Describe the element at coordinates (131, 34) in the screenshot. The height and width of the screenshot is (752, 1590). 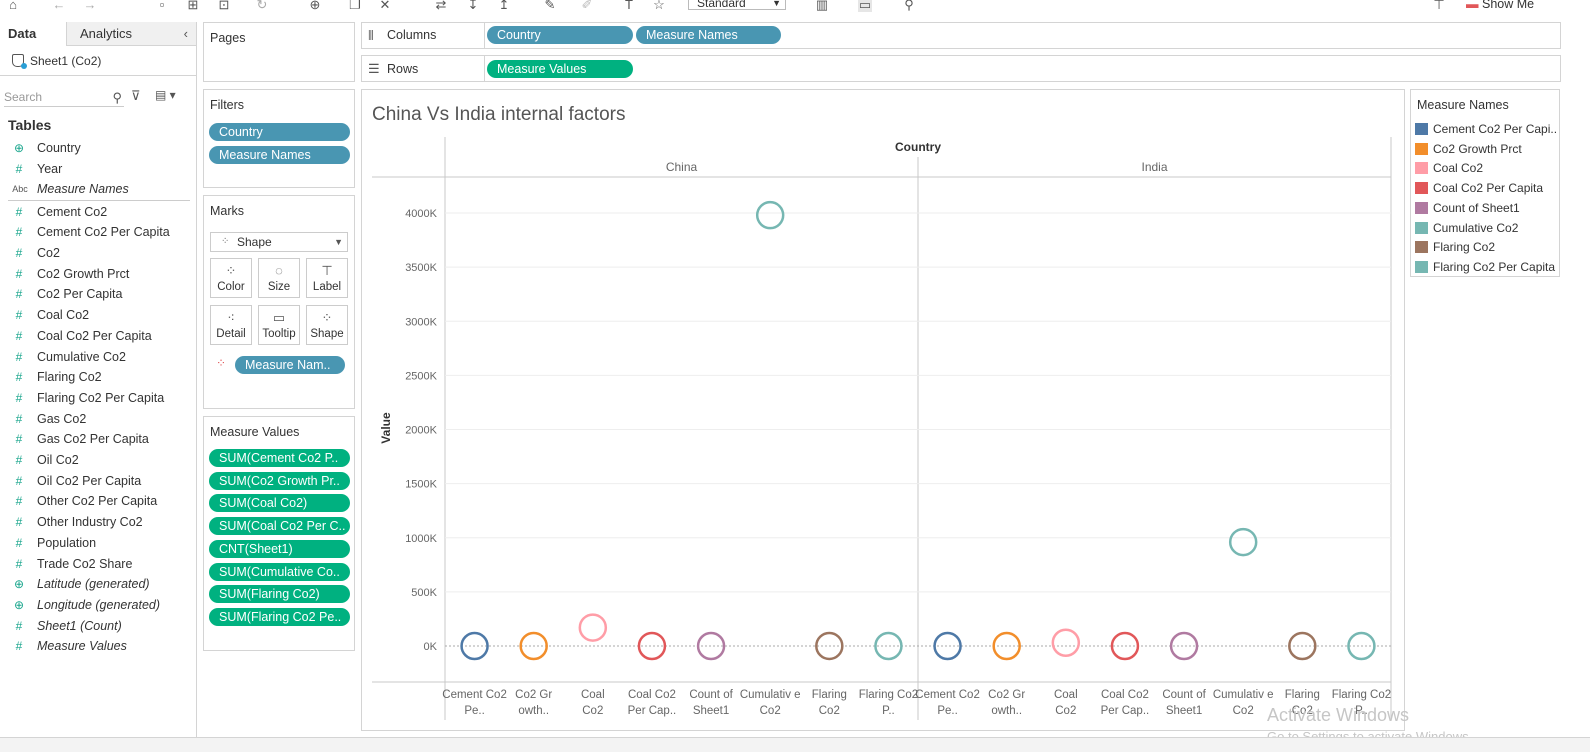
I see `tab-analytics: Analytics ‹` at that location.